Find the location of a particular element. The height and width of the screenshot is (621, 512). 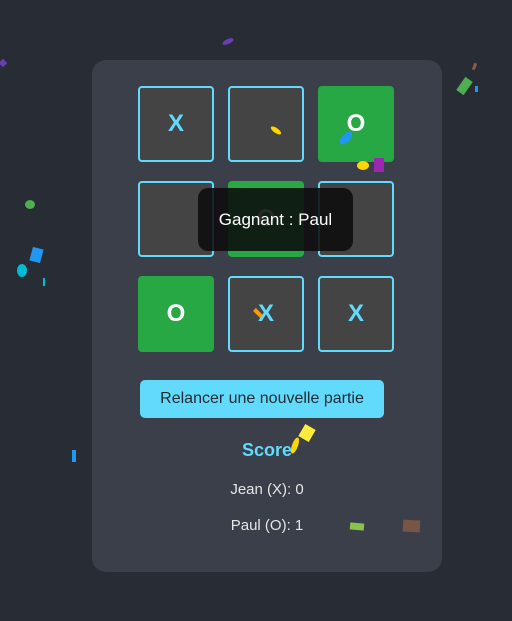

score-player-x: Jean (X): 0 is located at coordinates (267, 489).